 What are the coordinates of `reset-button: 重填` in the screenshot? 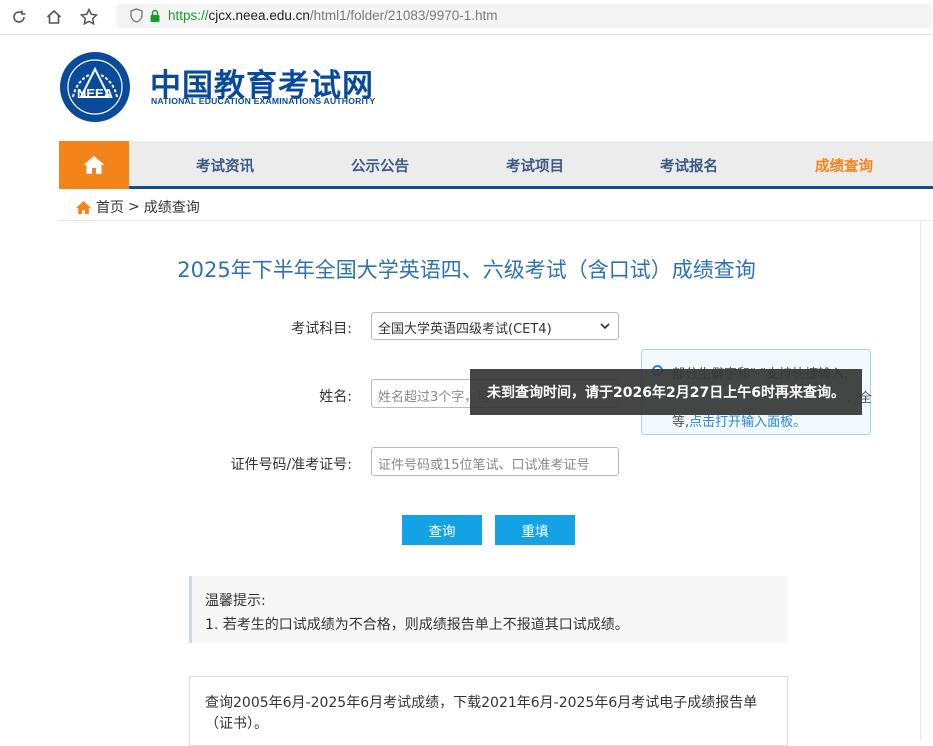 It's located at (535, 530).